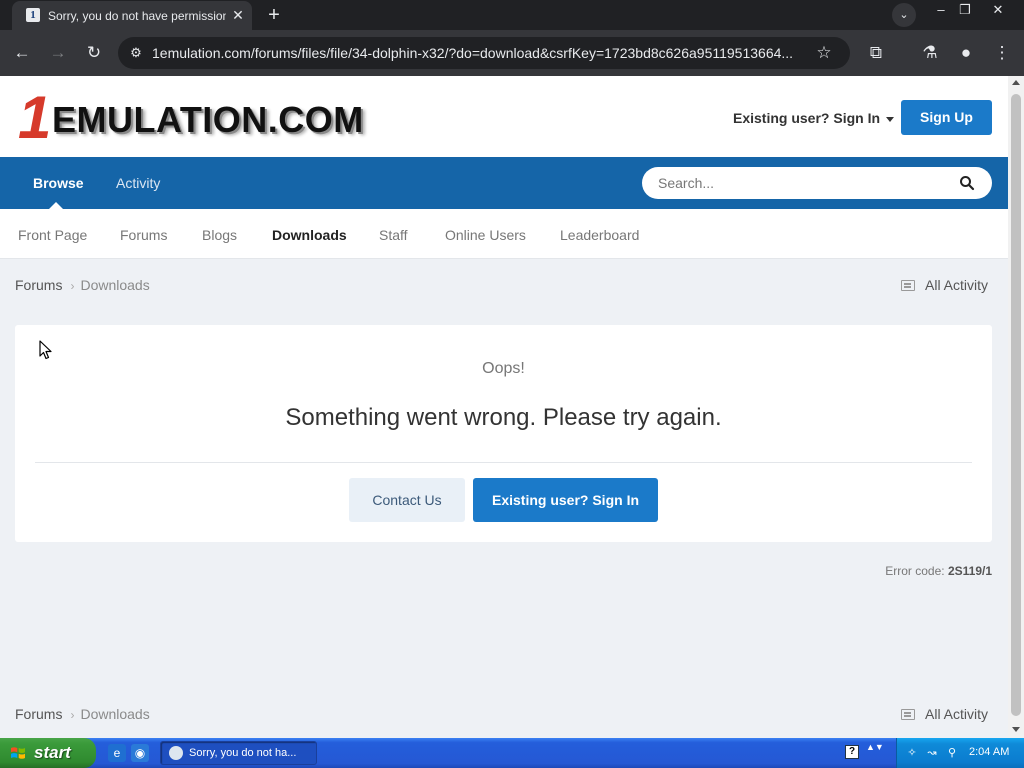 Image resolution: width=1024 pixels, height=768 pixels. I want to click on system-tray: ✧ ↝ ⚲ 2:04 AM, so click(960, 753).